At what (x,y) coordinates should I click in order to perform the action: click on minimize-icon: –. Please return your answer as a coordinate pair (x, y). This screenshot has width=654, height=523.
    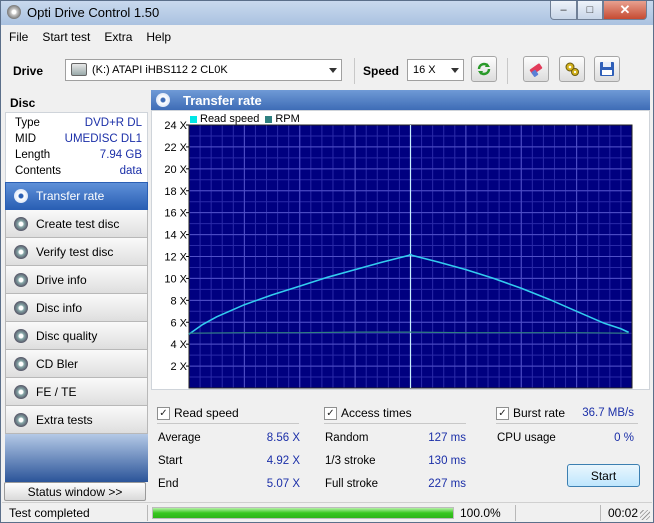
    Looking at the image, I should click on (563, 10).